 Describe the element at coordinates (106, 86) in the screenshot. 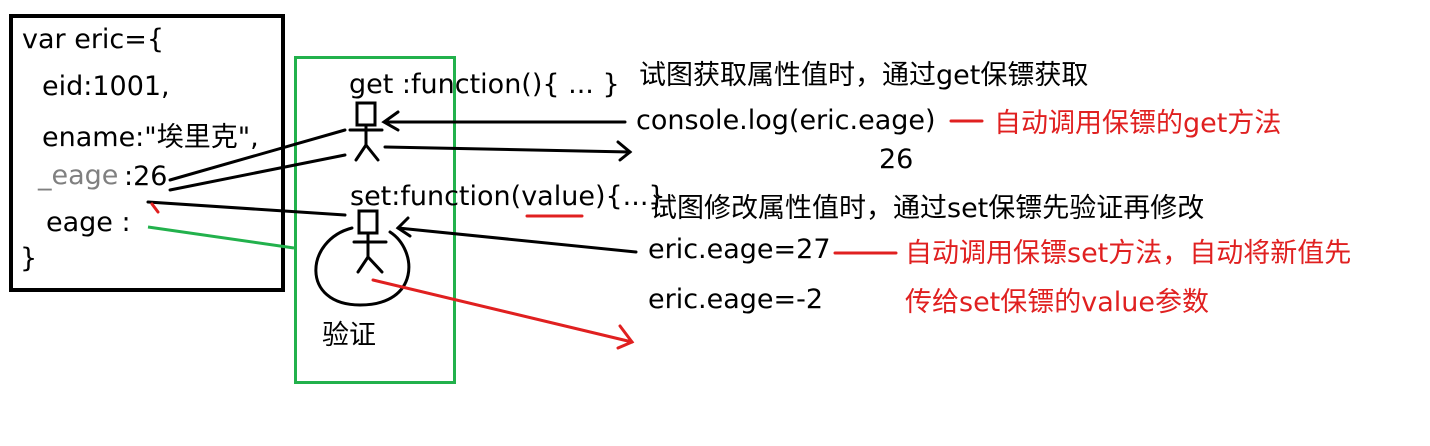

I see `code-eid-line: eid:1001,` at that location.